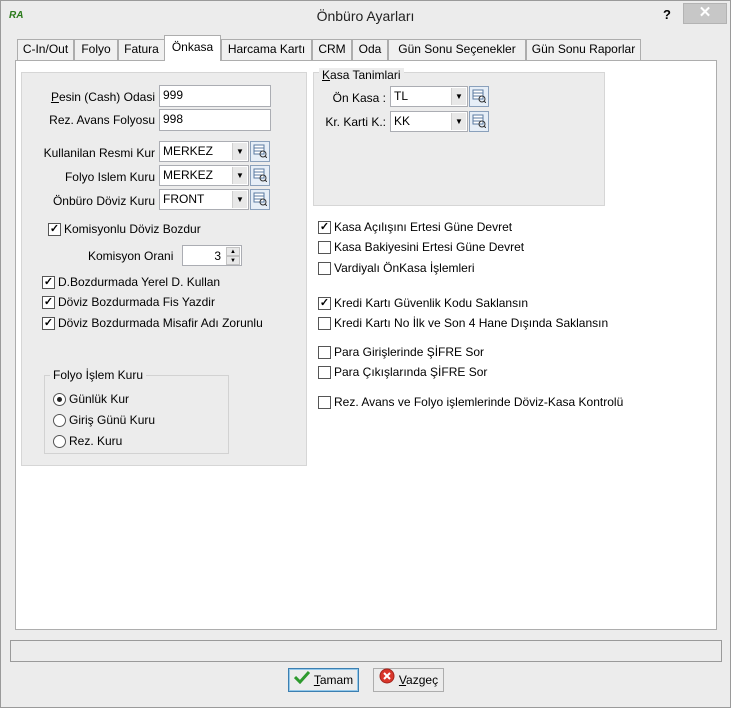 The height and width of the screenshot is (708, 731). Describe the element at coordinates (112, 420) in the screenshot. I see `giris-gunu-kuru-label: Giriş Günü Kuru` at that location.